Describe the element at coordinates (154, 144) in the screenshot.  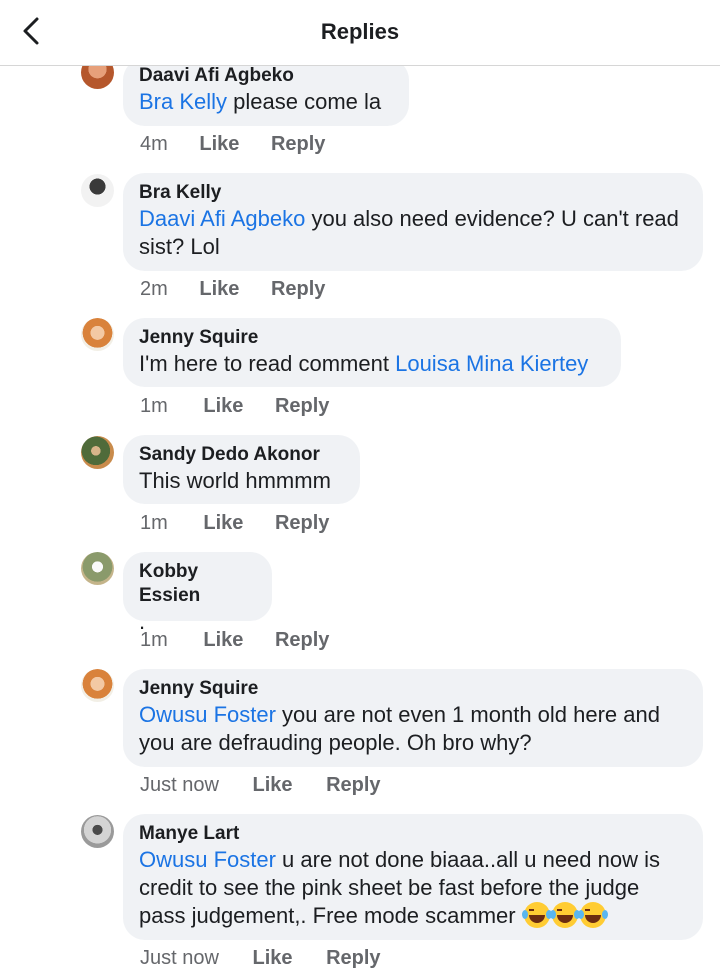
I see `comment-time: 4m` at that location.